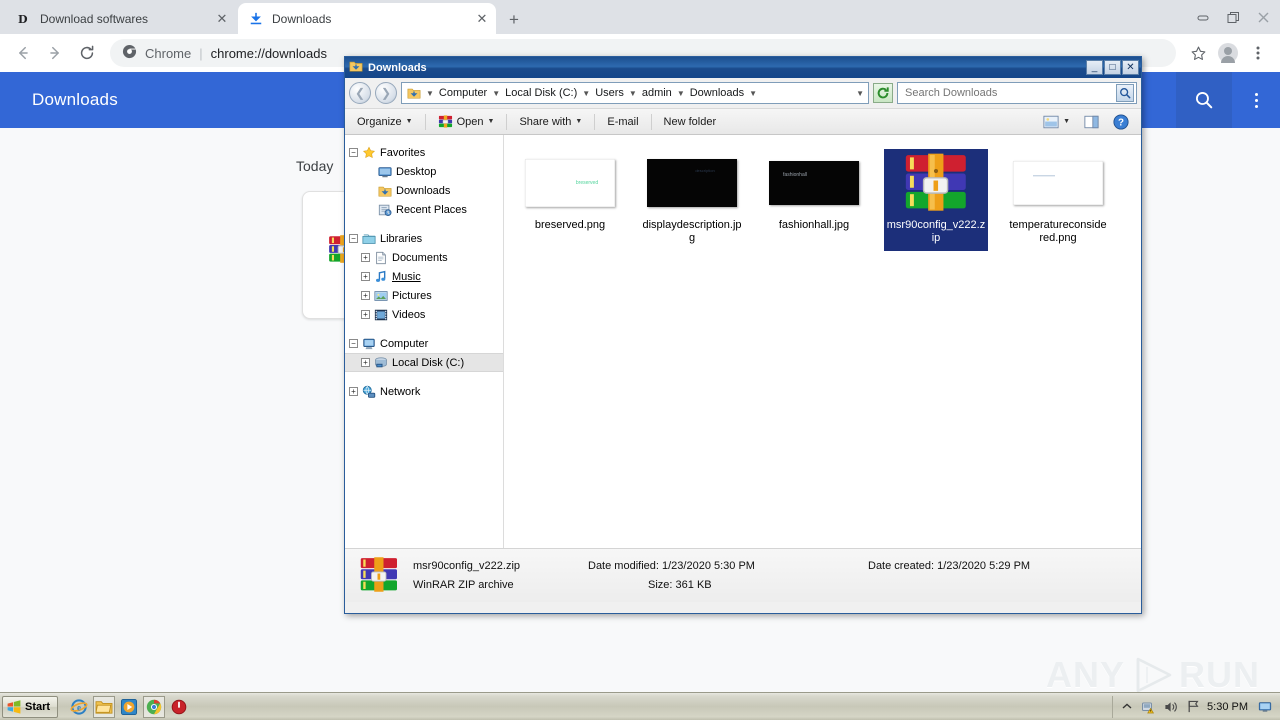 The width and height of the screenshot is (1280, 720). I want to click on tree-item-favorites: − Favorites, so click(424, 152).